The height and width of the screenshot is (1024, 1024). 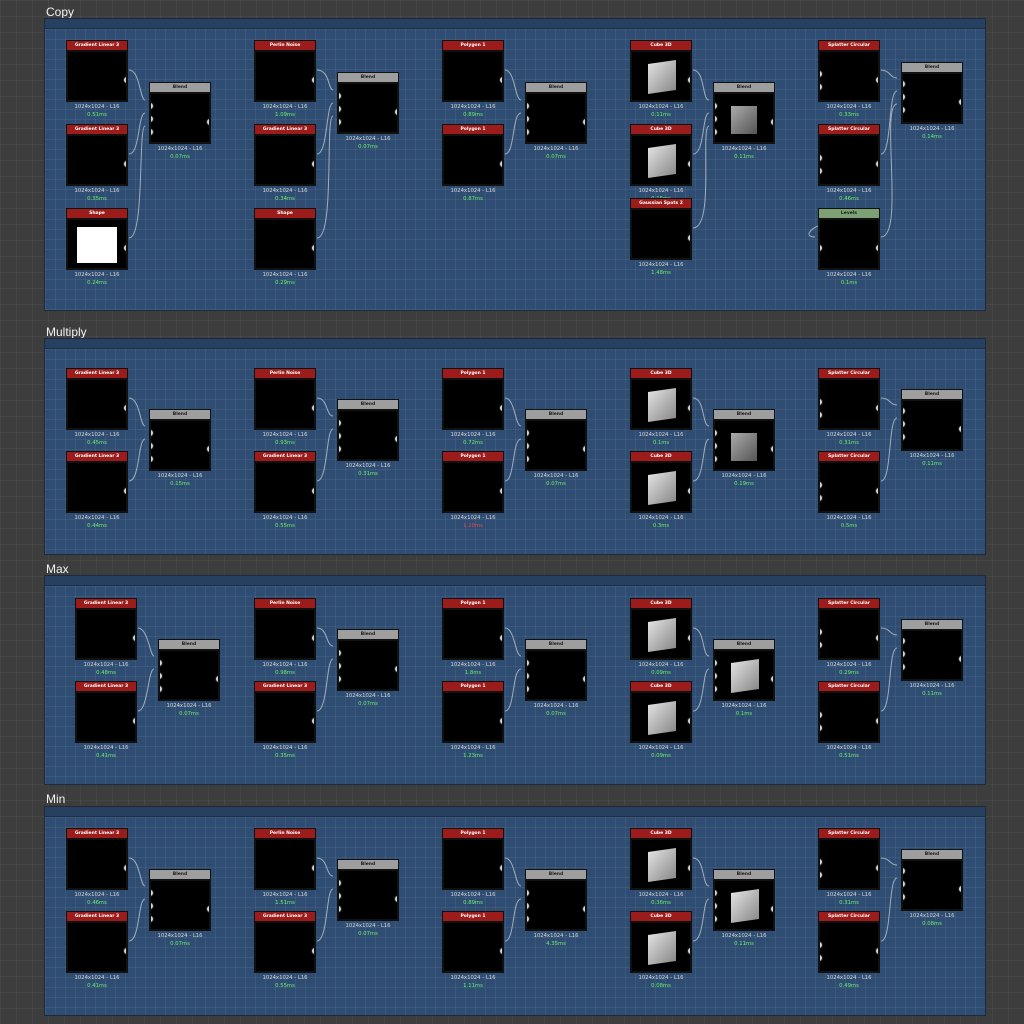 I want to click on node-cube-3d: Cube 3D 1024x1024 - L16 0.11ms, so click(x=661, y=79).